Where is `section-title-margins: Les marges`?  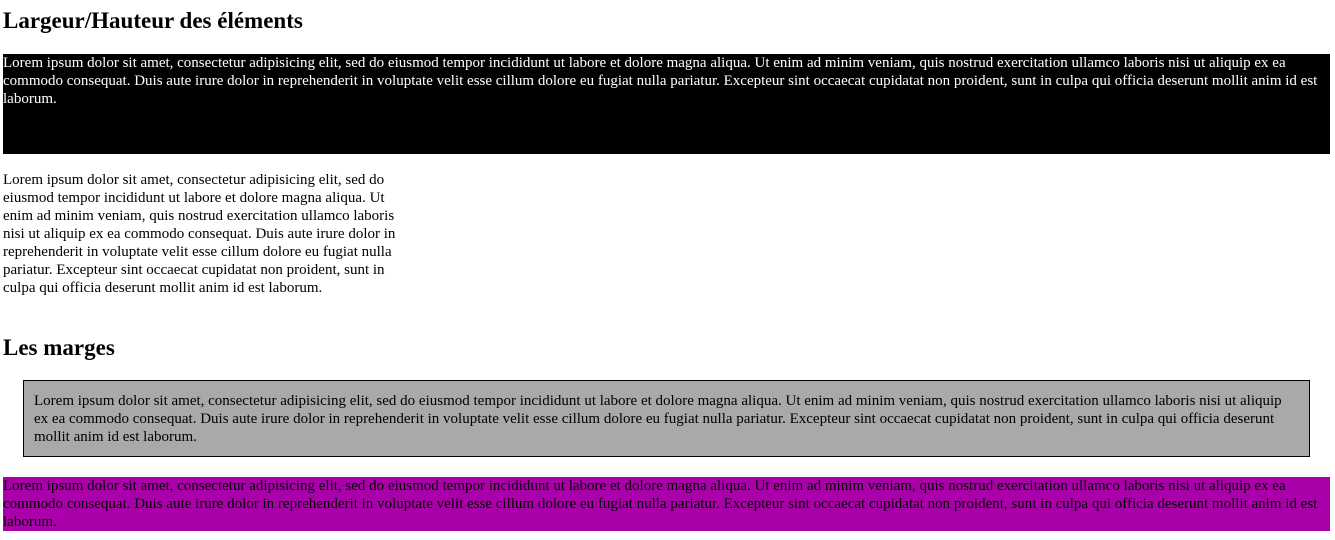
section-title-margins: Les marges is located at coordinates (59, 347).